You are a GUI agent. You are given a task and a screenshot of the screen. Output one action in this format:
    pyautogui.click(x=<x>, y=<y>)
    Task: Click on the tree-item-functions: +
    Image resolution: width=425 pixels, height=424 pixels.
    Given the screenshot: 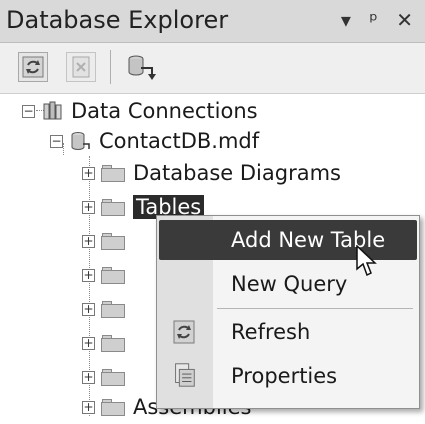 What is the action you would take?
    pyautogui.click(x=107, y=309)
    